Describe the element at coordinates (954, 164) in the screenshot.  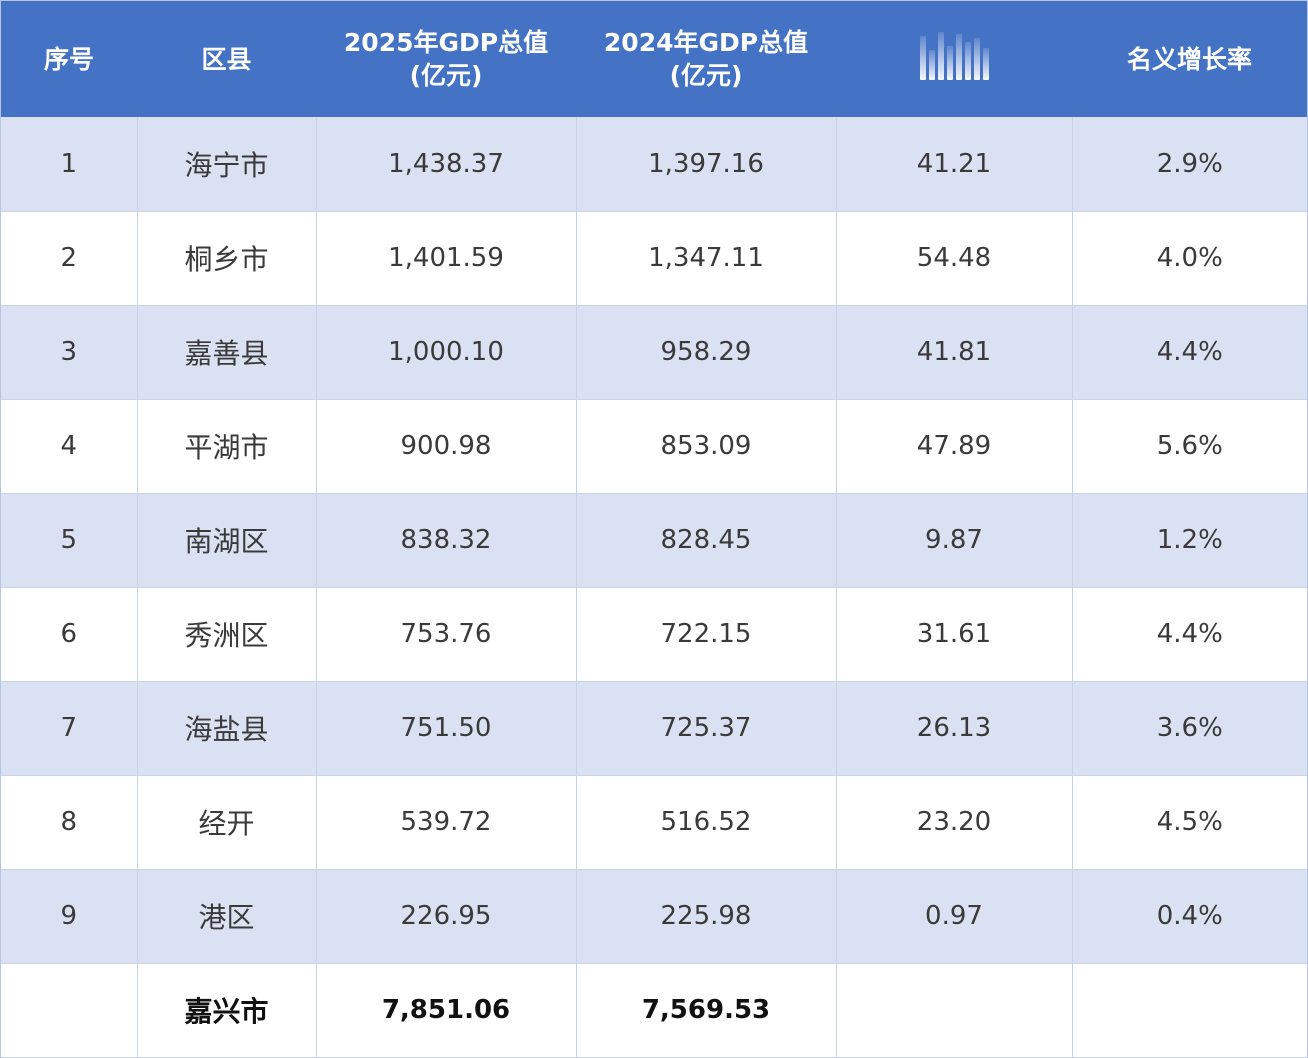
I see `cell-increase: 41.21` at that location.